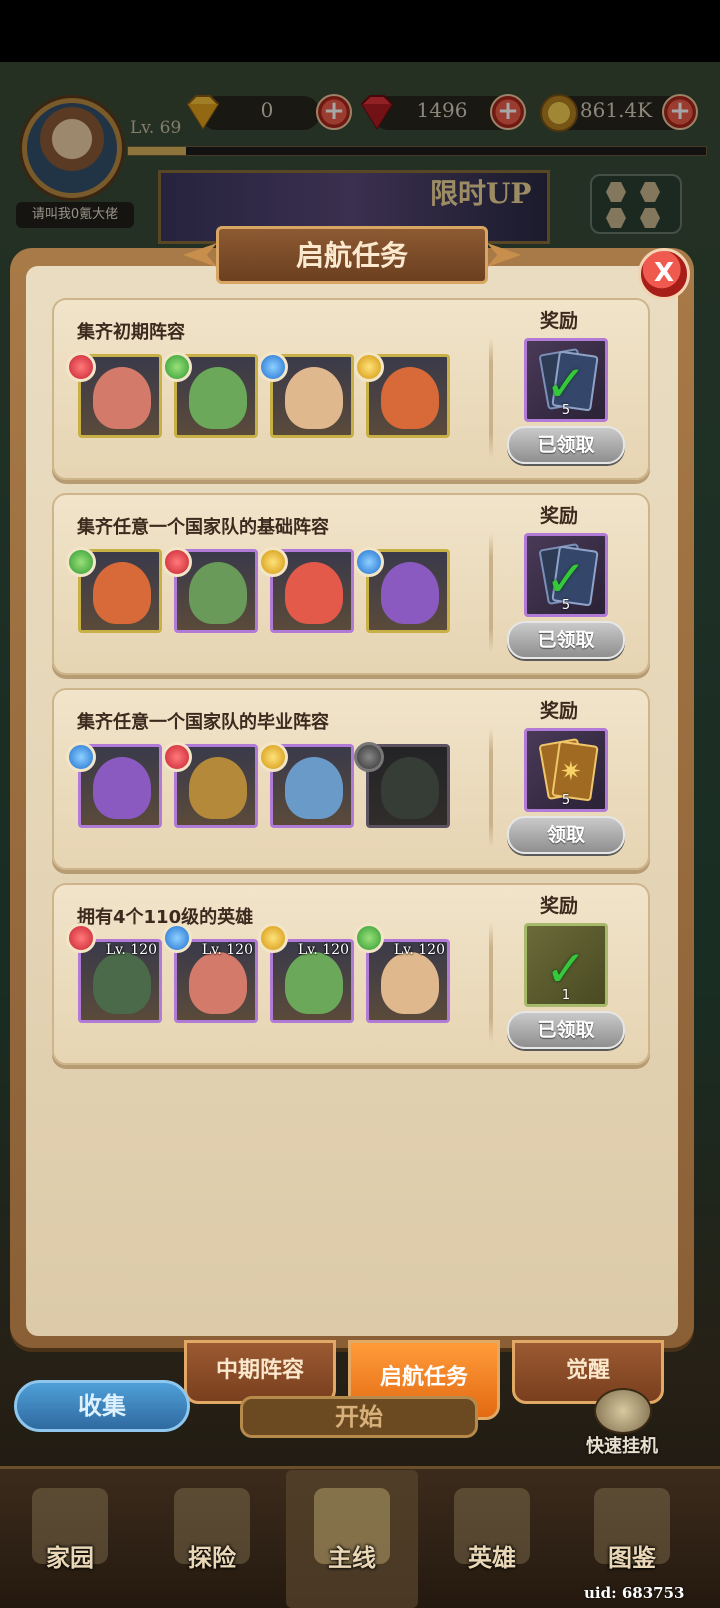  I want to click on nav-label: 主线, so click(352, 1558).